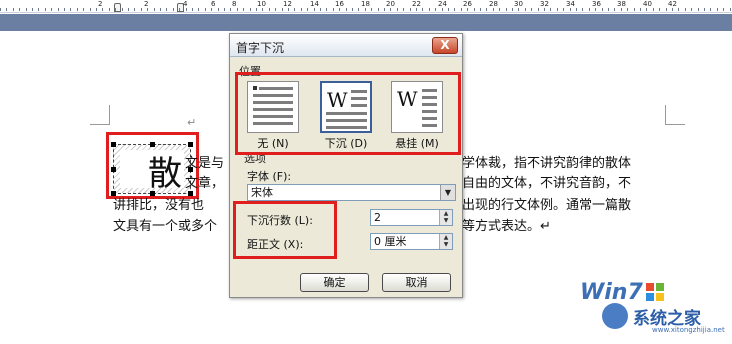  What do you see at coordinates (192, 122) in the screenshot?
I see `paragraph-mark: ↵` at bounding box center [192, 122].